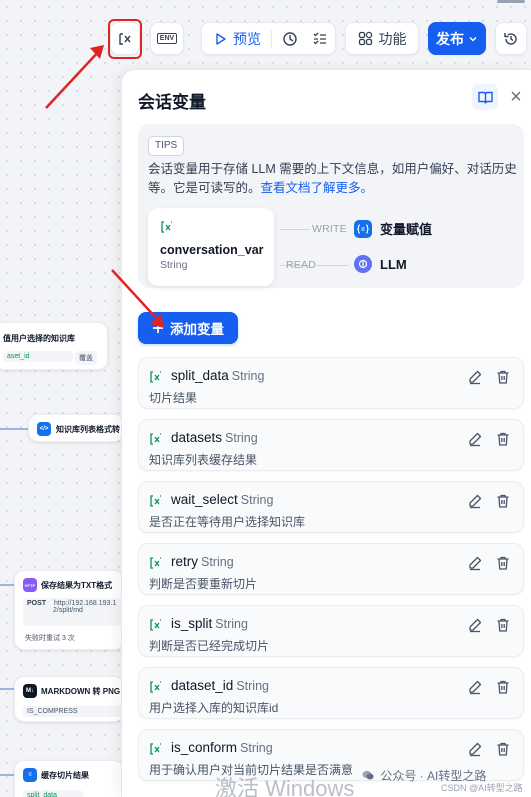 This screenshot has height=797, width=531. I want to click on variable-description: 判断是否已经完成切片, so click(209, 646).